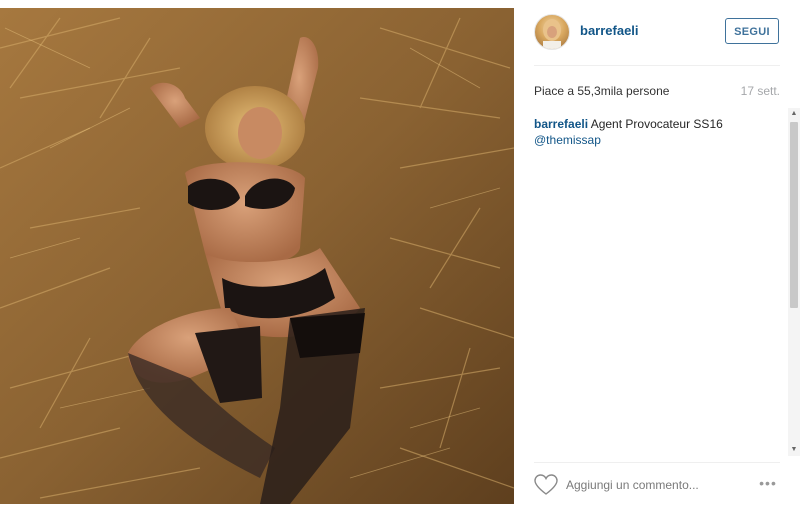 The height and width of the screenshot is (512, 800). Describe the element at coordinates (609, 30) in the screenshot. I see `username-link: barrefaeli` at that location.